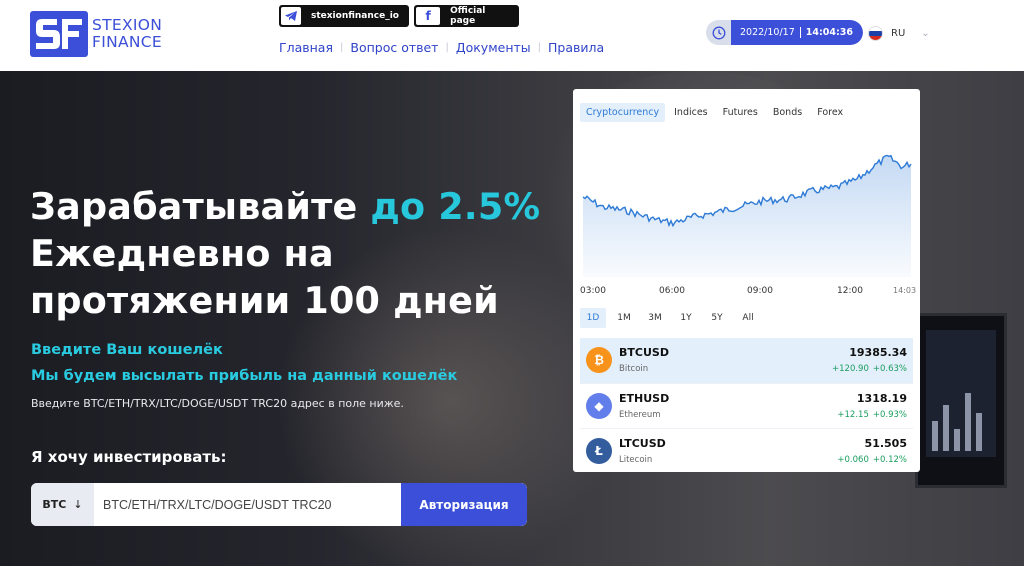  I want to click on ticker-symbol: ETHUSD, so click(644, 398).